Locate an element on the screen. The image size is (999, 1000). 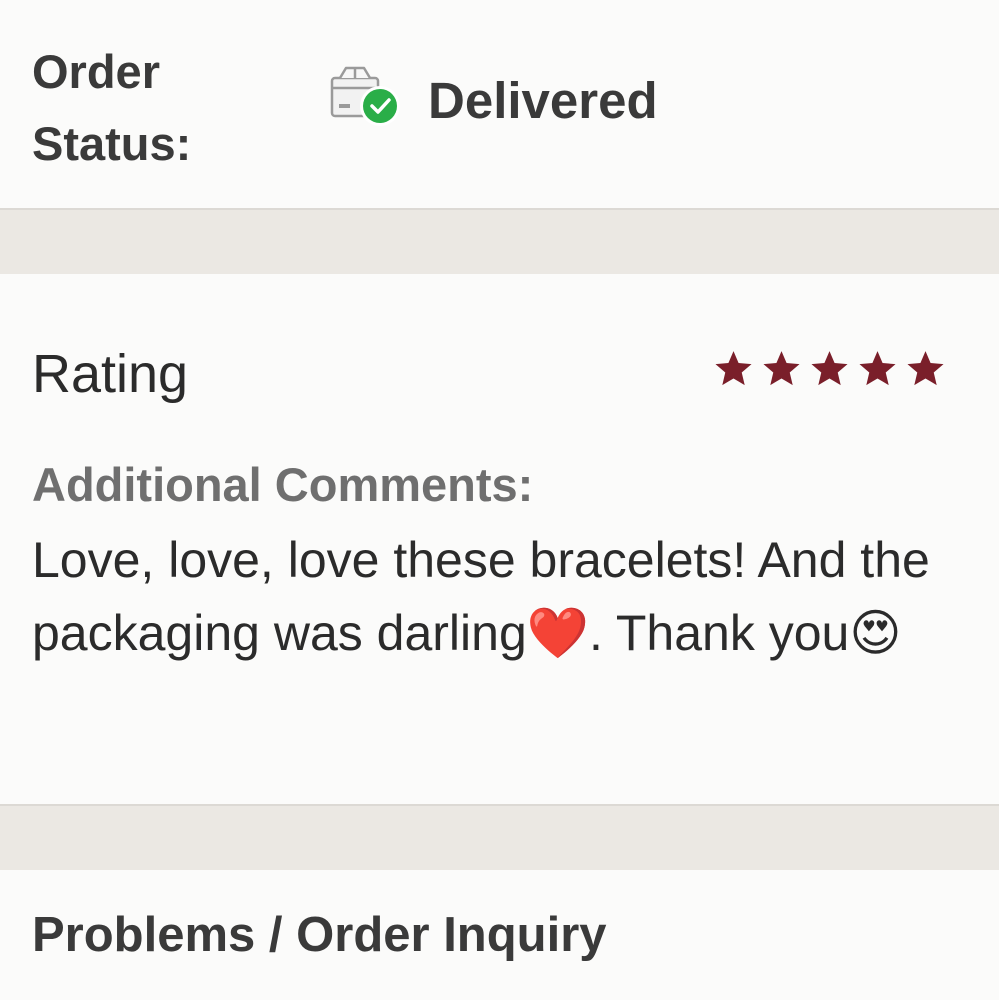
problems-order-inquiry-link: Problems / Order Inquiry is located at coordinates (319, 935).